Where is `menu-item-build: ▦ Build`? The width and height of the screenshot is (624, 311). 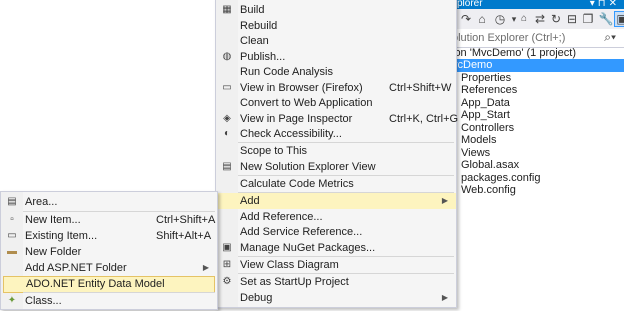 menu-item-build: ▦ Build is located at coordinates (336, 10).